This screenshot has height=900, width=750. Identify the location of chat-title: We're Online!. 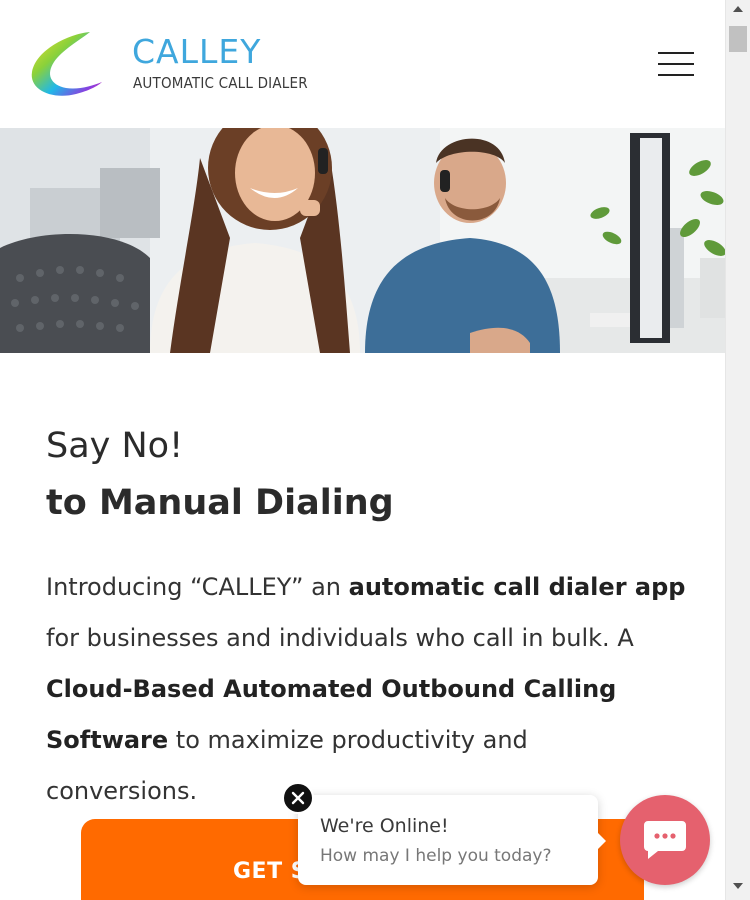
(384, 826).